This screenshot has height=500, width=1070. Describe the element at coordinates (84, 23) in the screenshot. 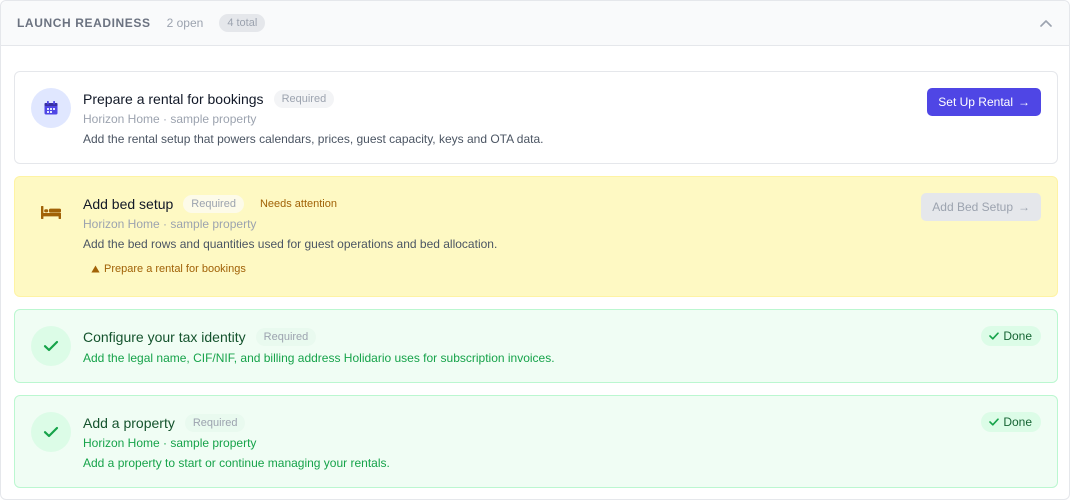

I see `panel-title: LAUNCH READINESS` at that location.